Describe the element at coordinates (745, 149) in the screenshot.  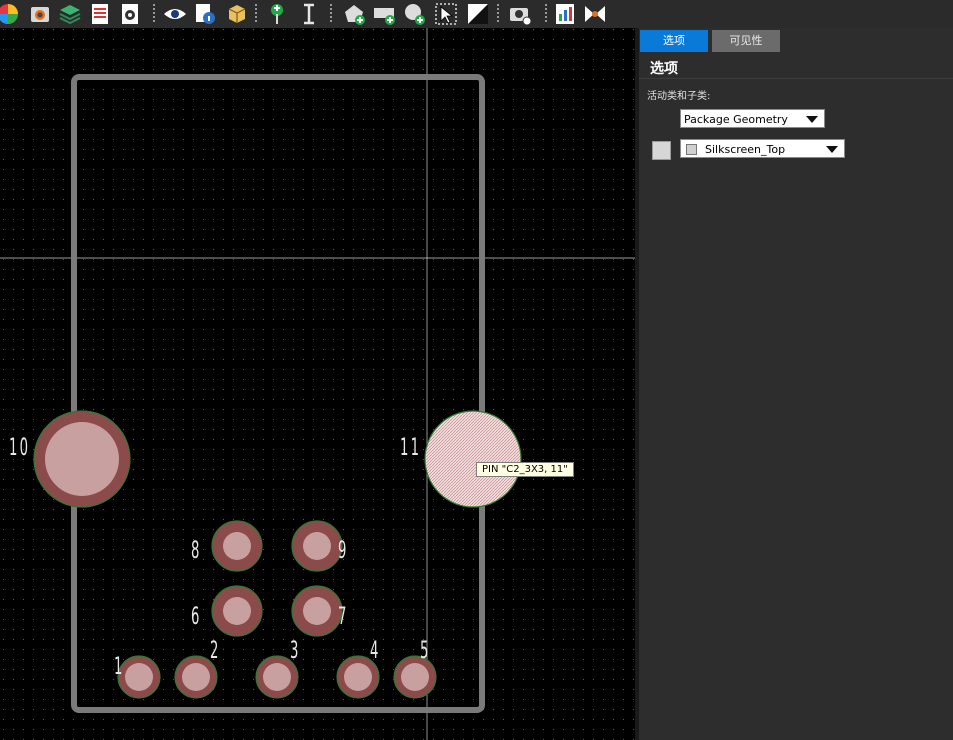
I see `subclass-dropdown-value: Silkscreen_Top` at that location.